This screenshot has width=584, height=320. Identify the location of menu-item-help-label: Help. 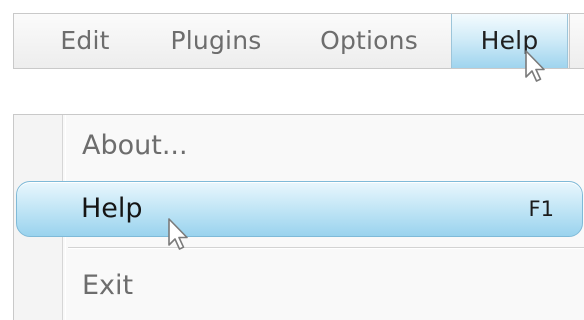
(112, 208).